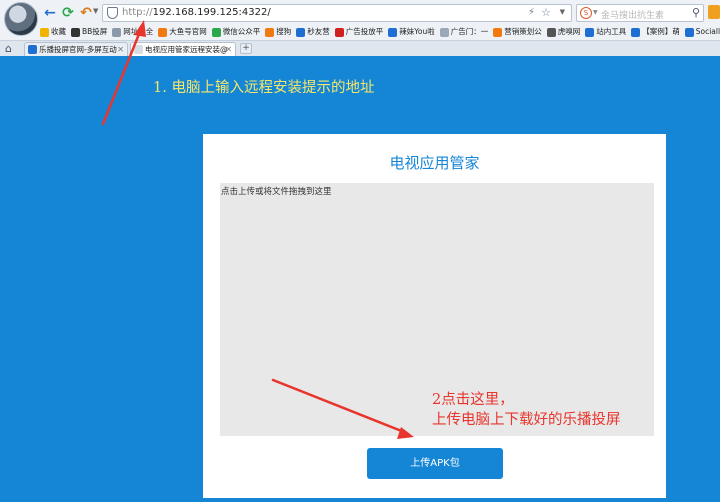 This screenshot has height=502, width=720. I want to click on tab-label: 电视应用管家远程安装@, so click(186, 49).